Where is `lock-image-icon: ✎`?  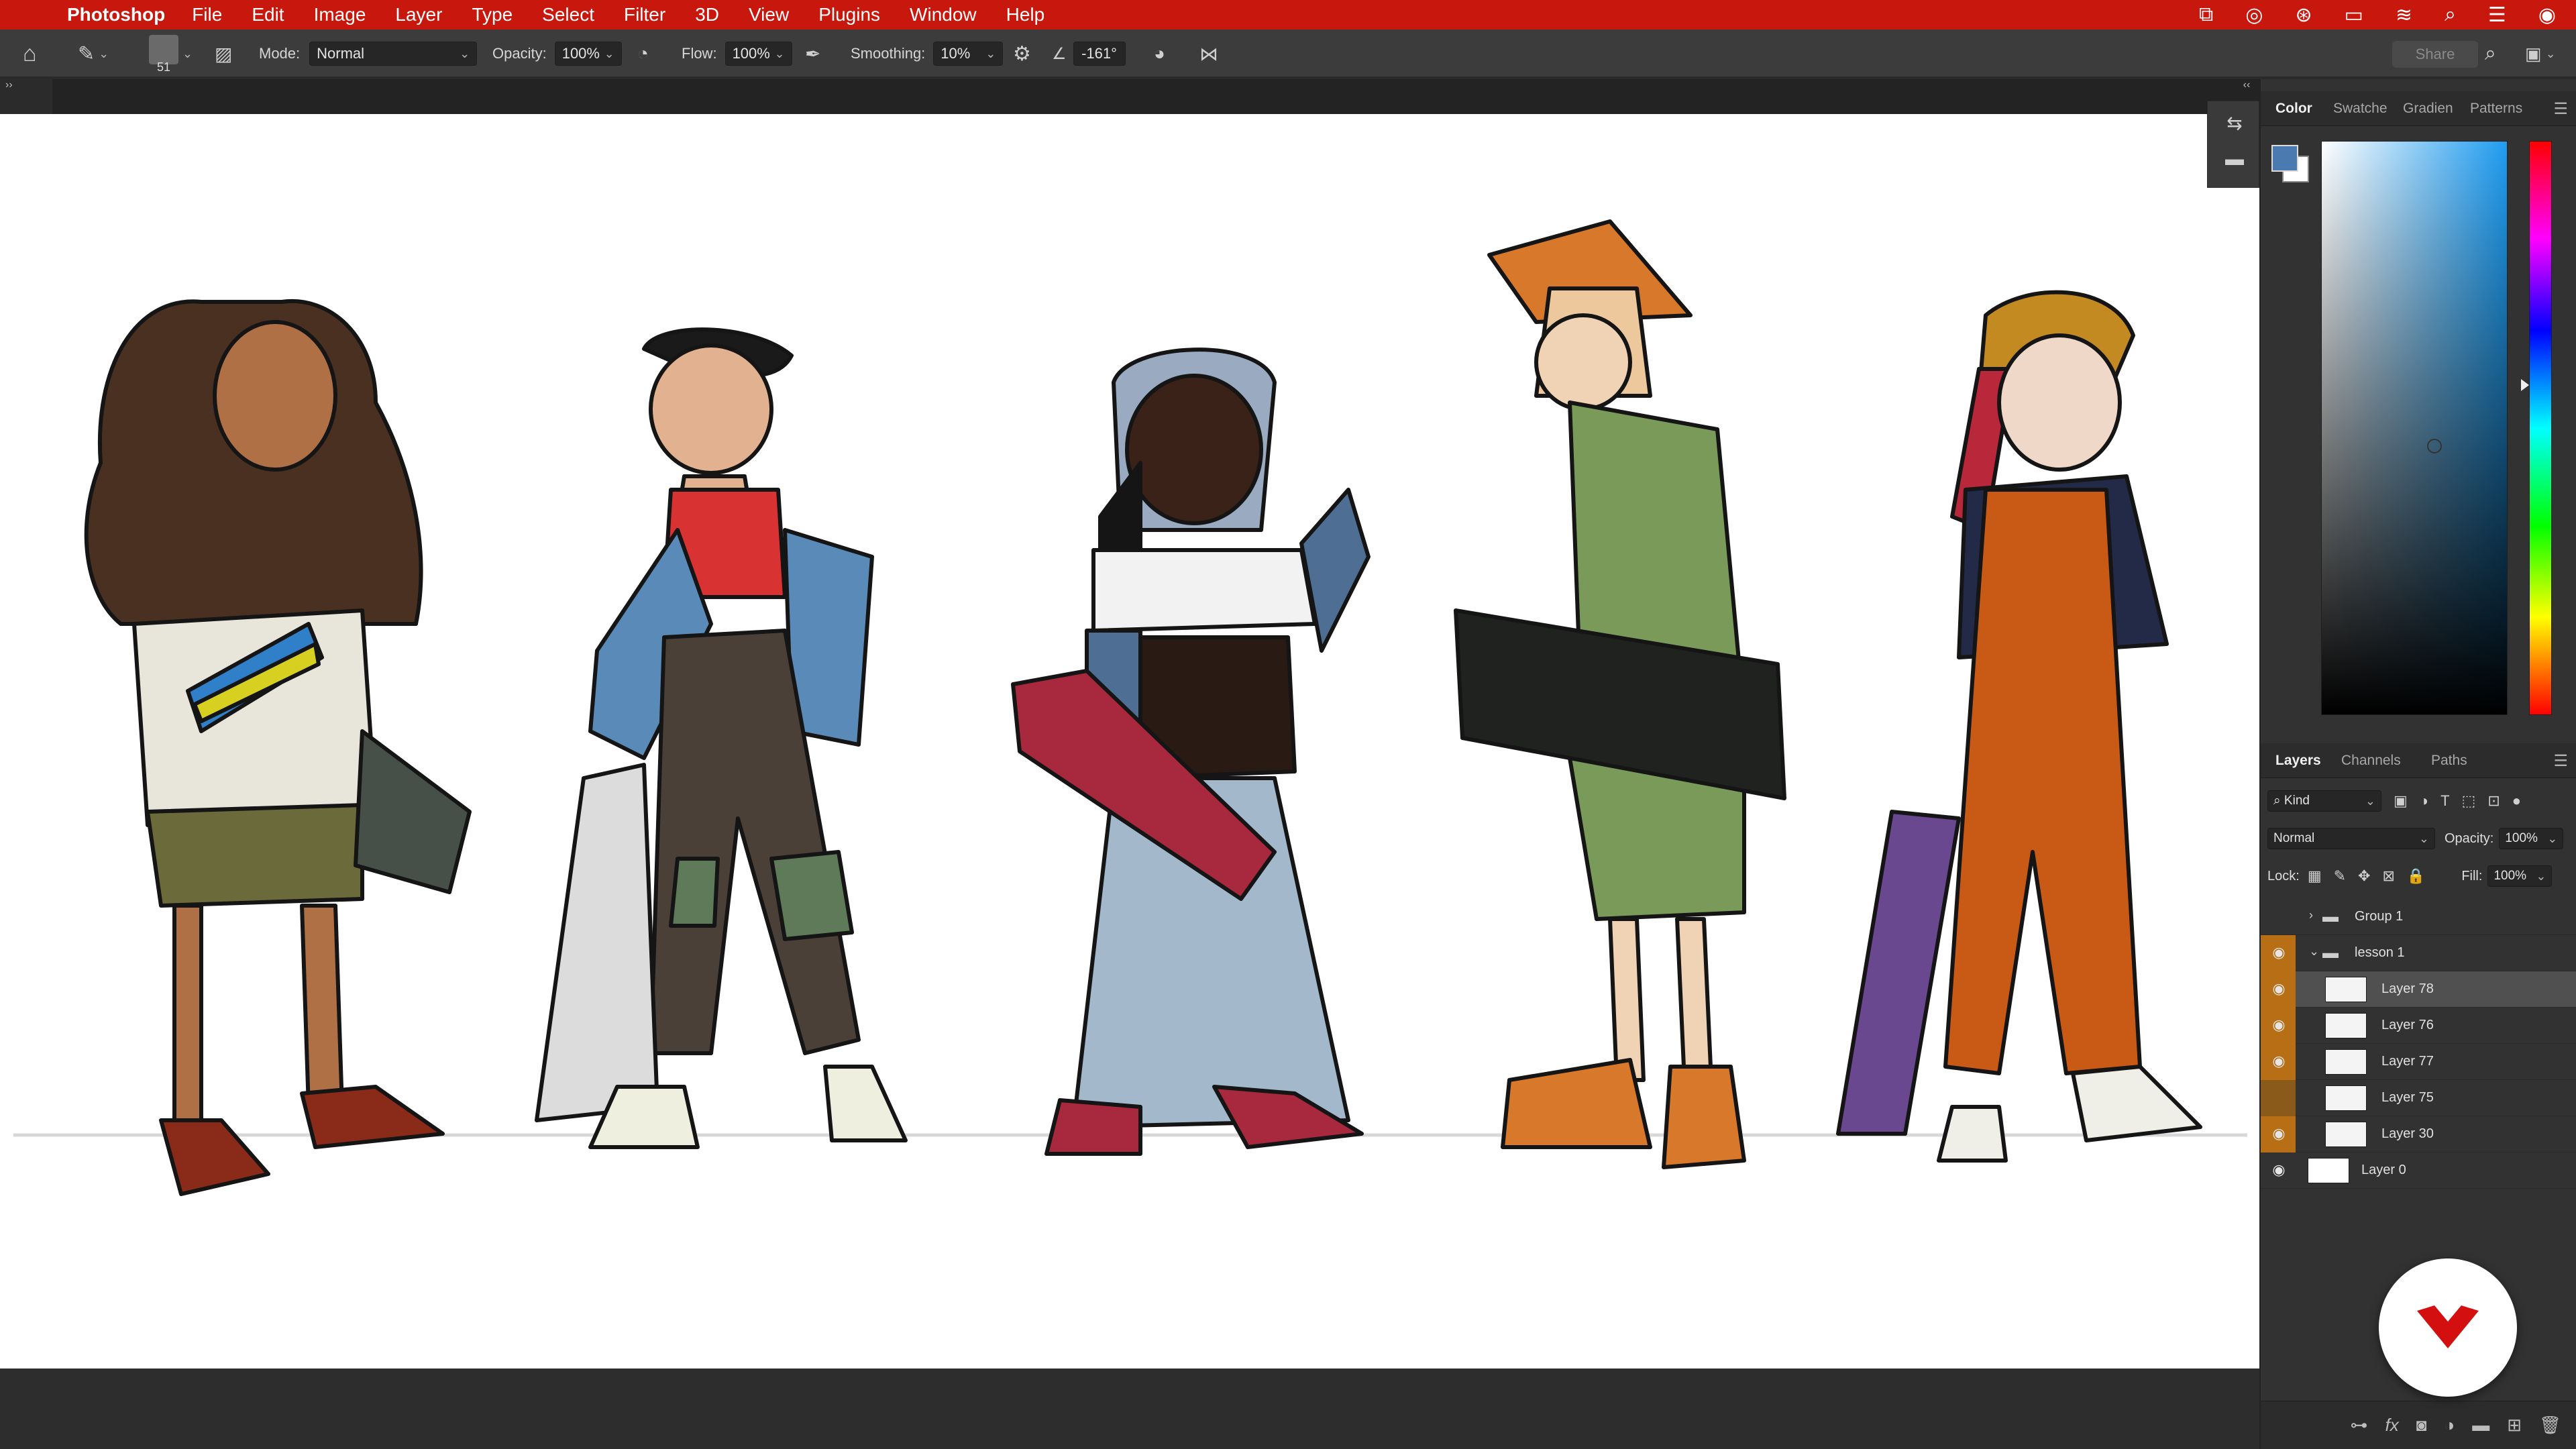 lock-image-icon: ✎ is located at coordinates (2340, 876).